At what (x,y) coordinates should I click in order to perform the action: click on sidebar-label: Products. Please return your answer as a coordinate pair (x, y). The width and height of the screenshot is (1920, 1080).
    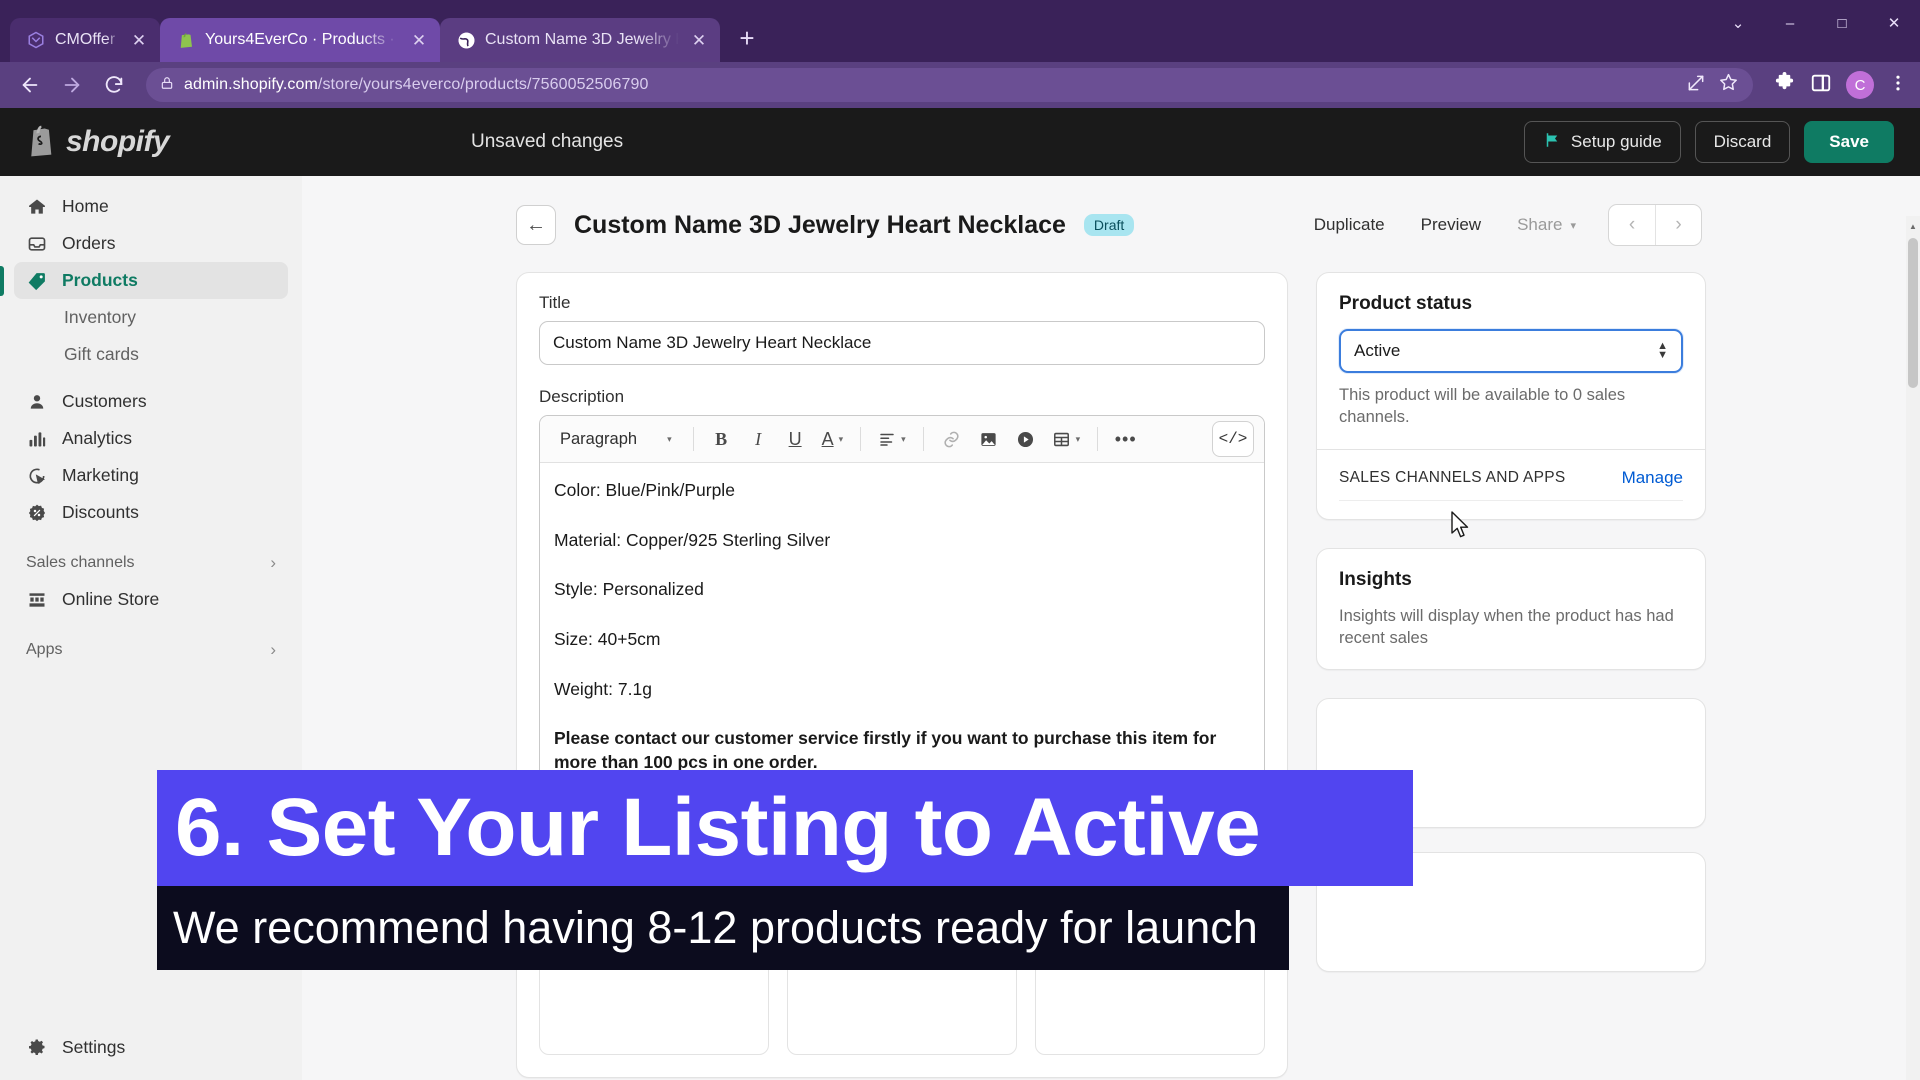
    Looking at the image, I should click on (100, 280).